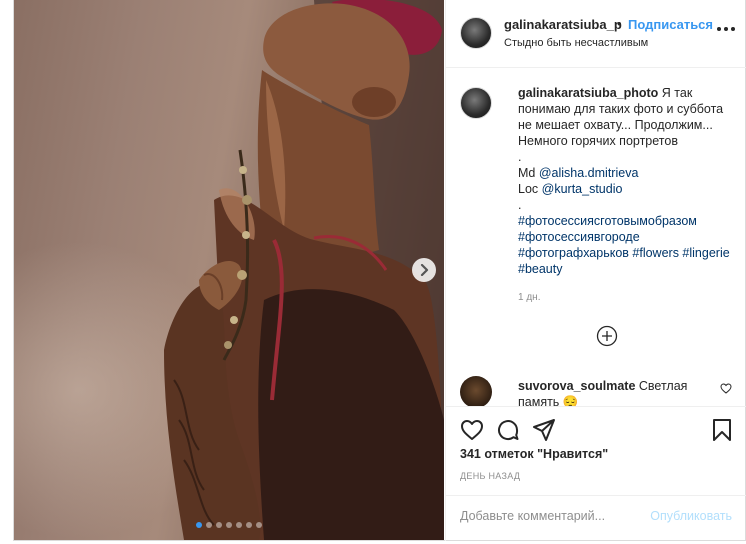  What do you see at coordinates (490, 476) in the screenshot?
I see `post-date: ДЕНЬ НАЗАД` at bounding box center [490, 476].